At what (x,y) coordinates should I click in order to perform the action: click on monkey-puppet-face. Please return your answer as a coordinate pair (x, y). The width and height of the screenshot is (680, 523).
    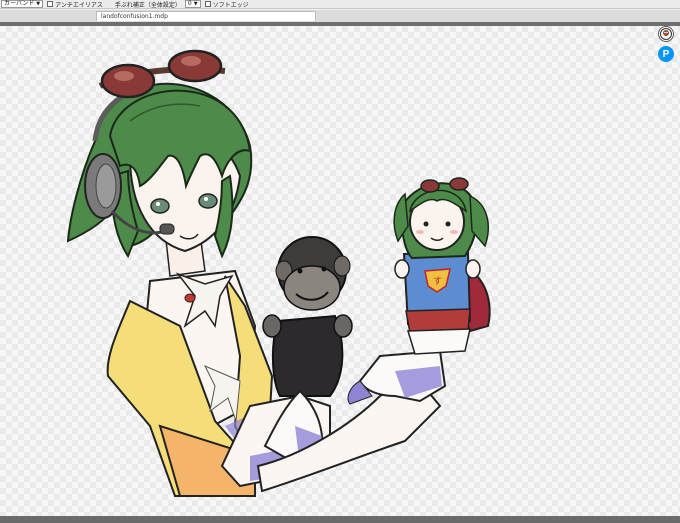
    Looking at the image, I should click on (312, 288).